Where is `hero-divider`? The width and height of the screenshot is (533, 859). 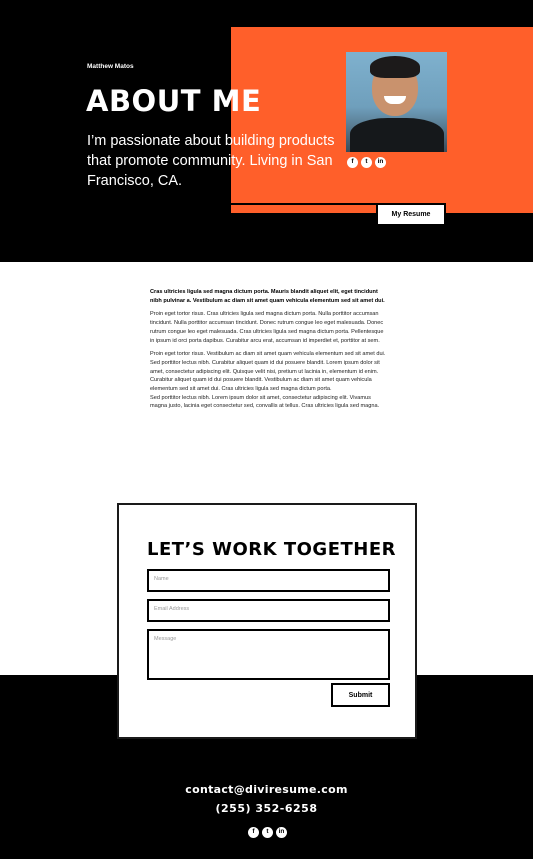
hero-divider is located at coordinates (303, 204).